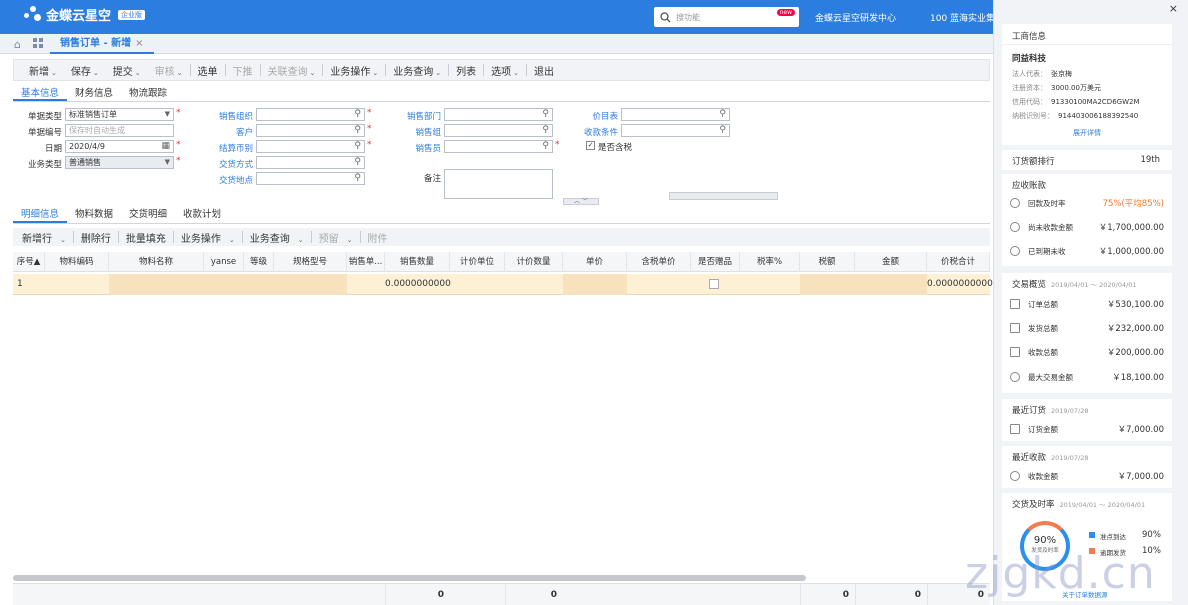 This screenshot has height=605, width=1188. I want to click on calendar-icon: ▦, so click(165, 146).